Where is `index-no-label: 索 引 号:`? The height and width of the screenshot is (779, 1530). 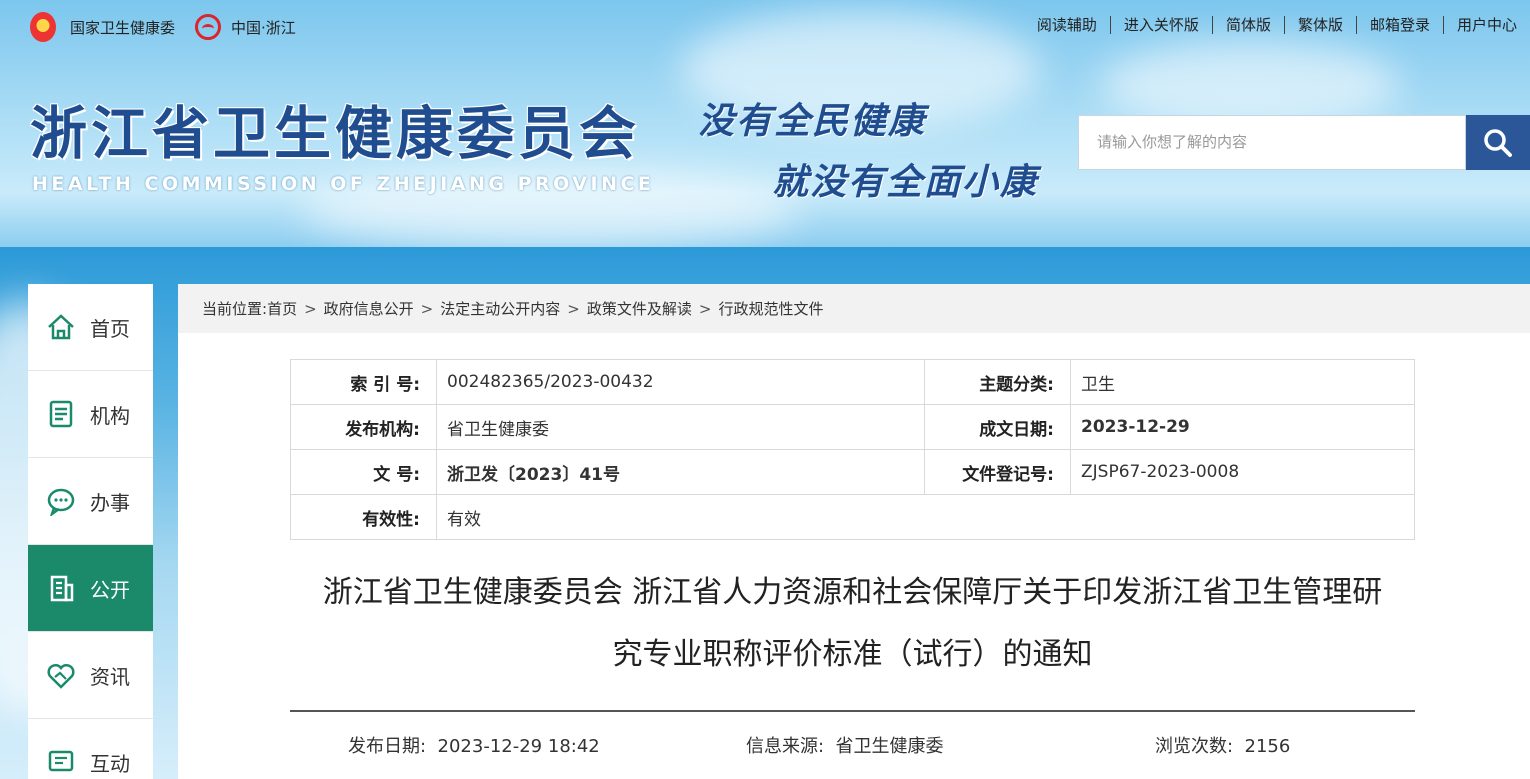 index-no-label: 索 引 号: is located at coordinates (363, 382).